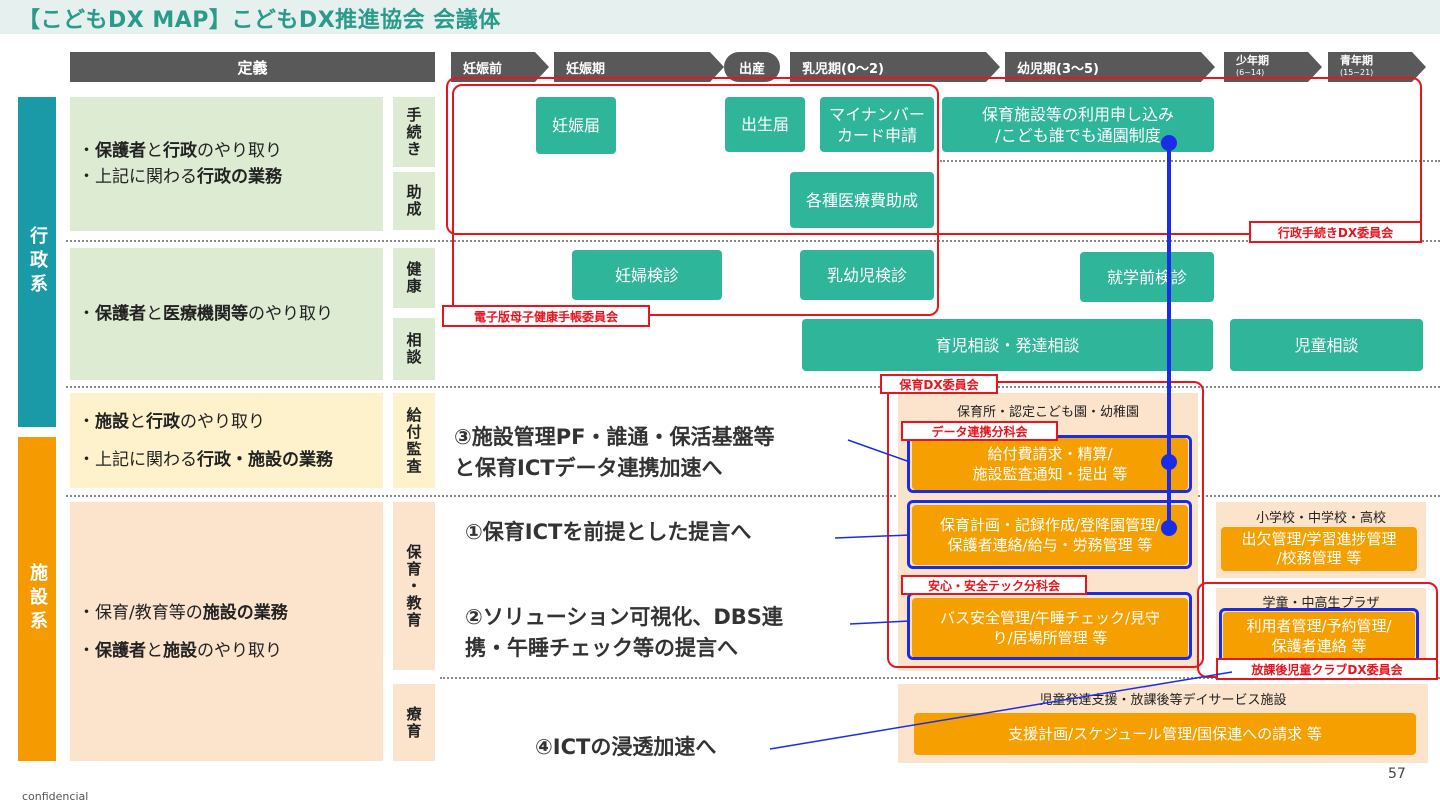  What do you see at coordinates (1001, 710) in the screenshot?
I see `proposal-4-connector` at bounding box center [1001, 710].